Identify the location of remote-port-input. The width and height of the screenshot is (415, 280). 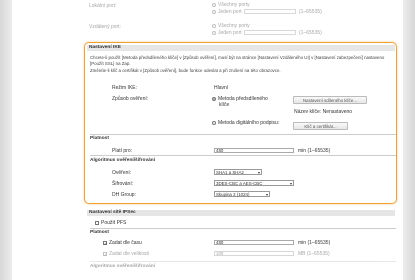
(270, 32).